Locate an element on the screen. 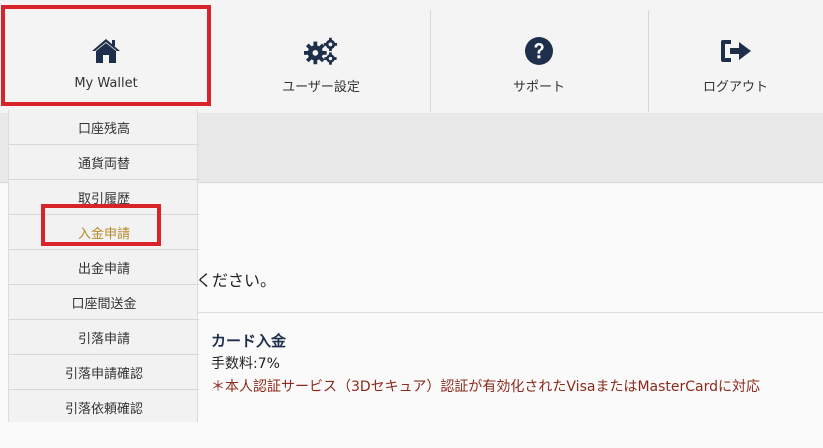  menu-item-balance: 口座残高 is located at coordinates (104, 127).